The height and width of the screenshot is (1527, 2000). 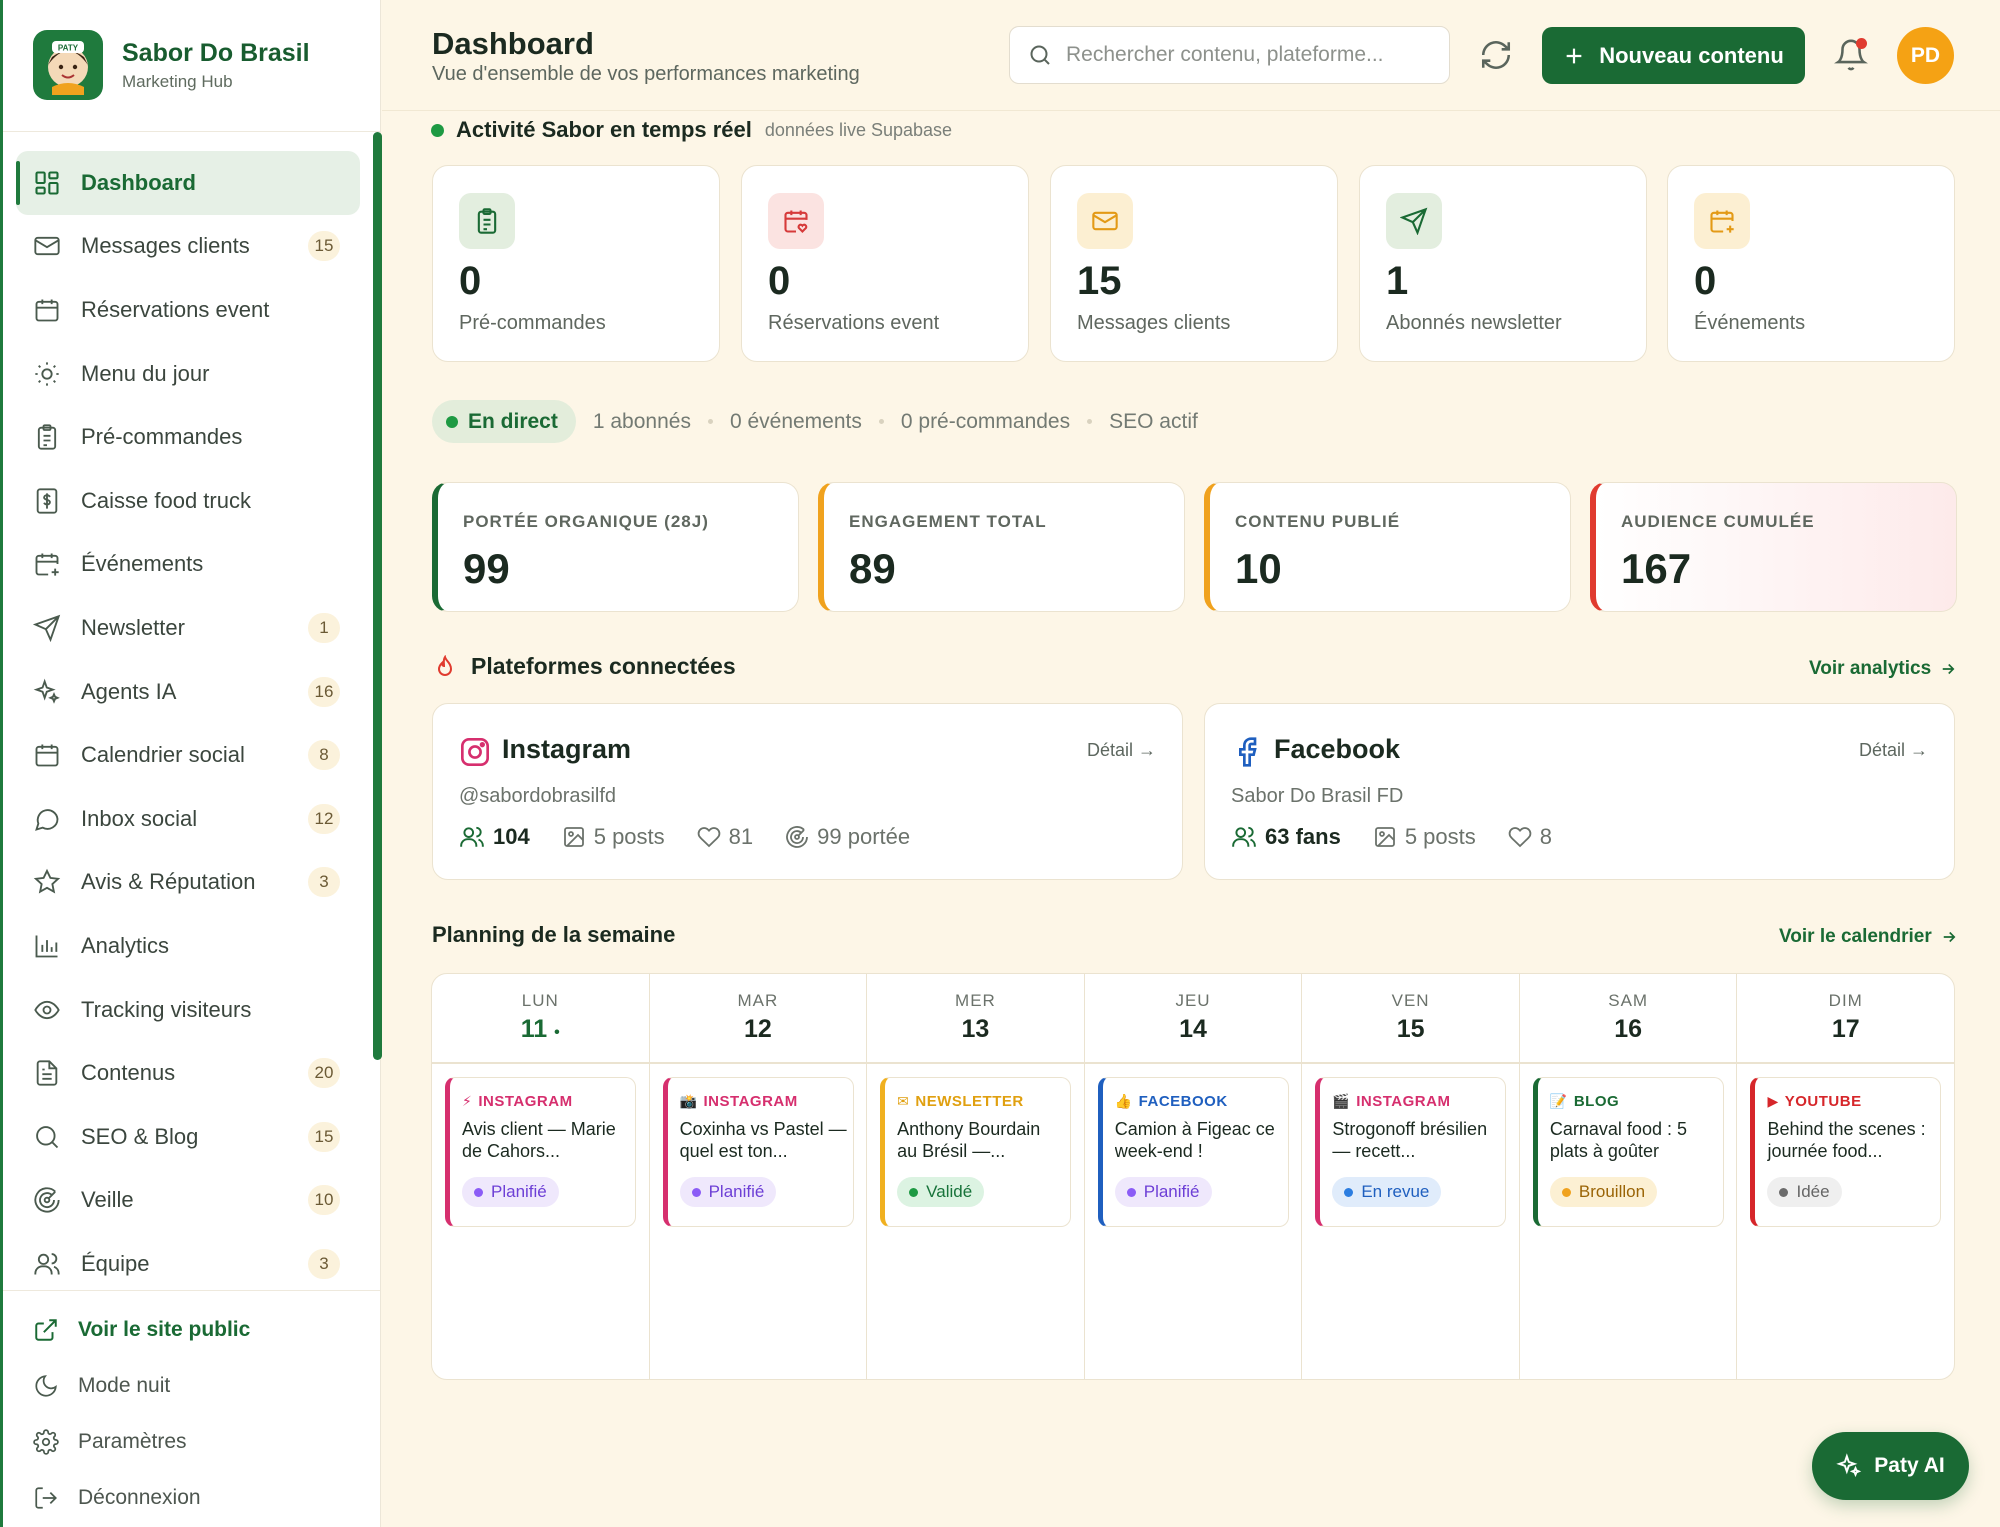 What do you see at coordinates (576, 263) in the screenshot?
I see `stat-card-precommandes: 0 Pré-commandes` at bounding box center [576, 263].